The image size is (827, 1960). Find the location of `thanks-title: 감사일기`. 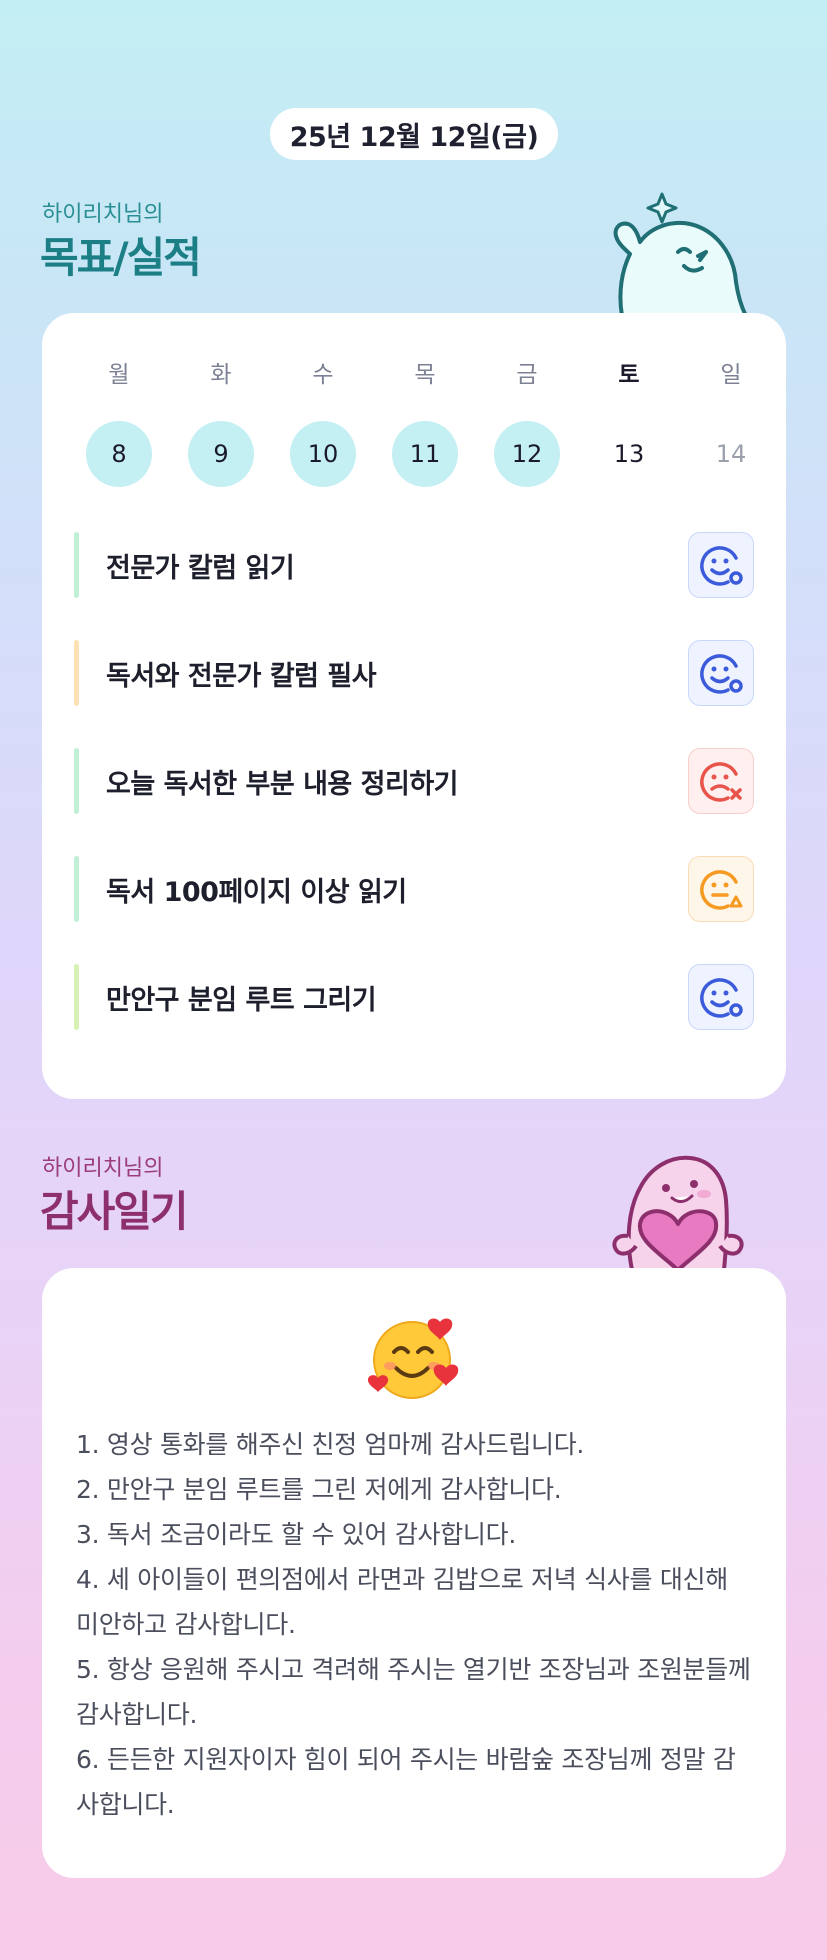

thanks-title: 감사일기 is located at coordinates (114, 1211).